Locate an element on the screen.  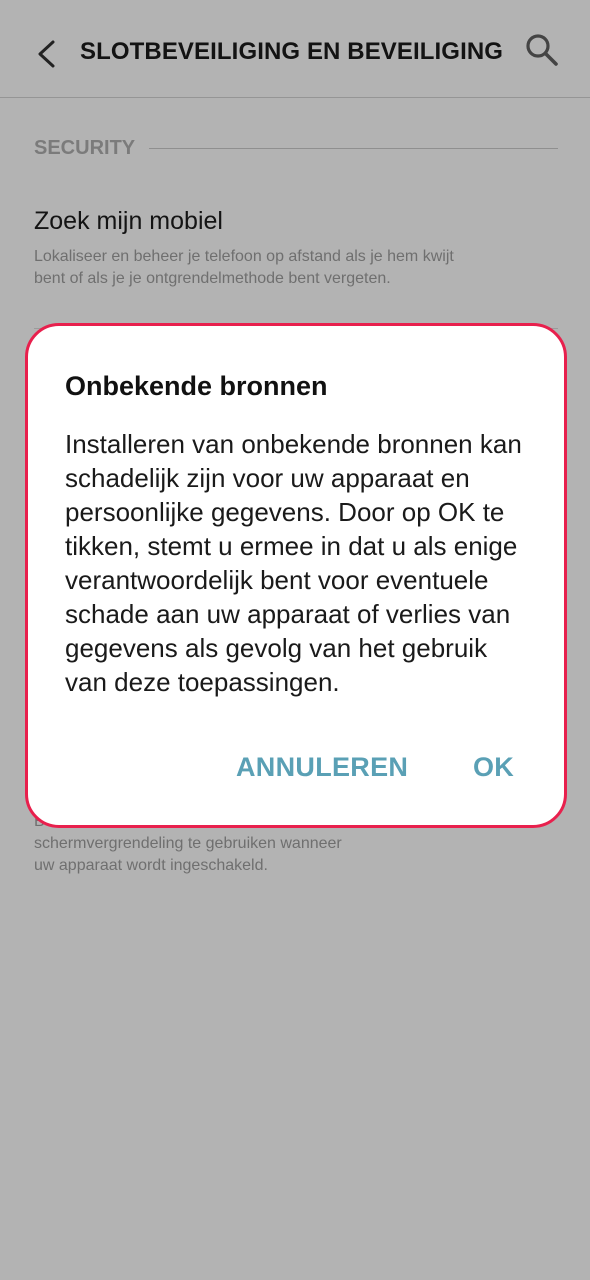
find-my-mobile-title: Zoek mijn mobiel is located at coordinates (128, 221).